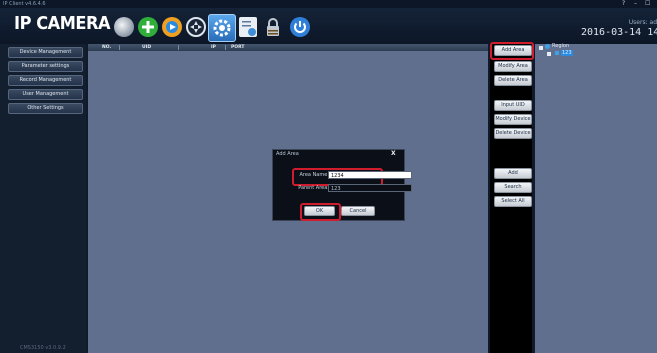  Describe the element at coordinates (45, 52) in the screenshot. I see `sidebar-item-device-management: Device Management` at that location.